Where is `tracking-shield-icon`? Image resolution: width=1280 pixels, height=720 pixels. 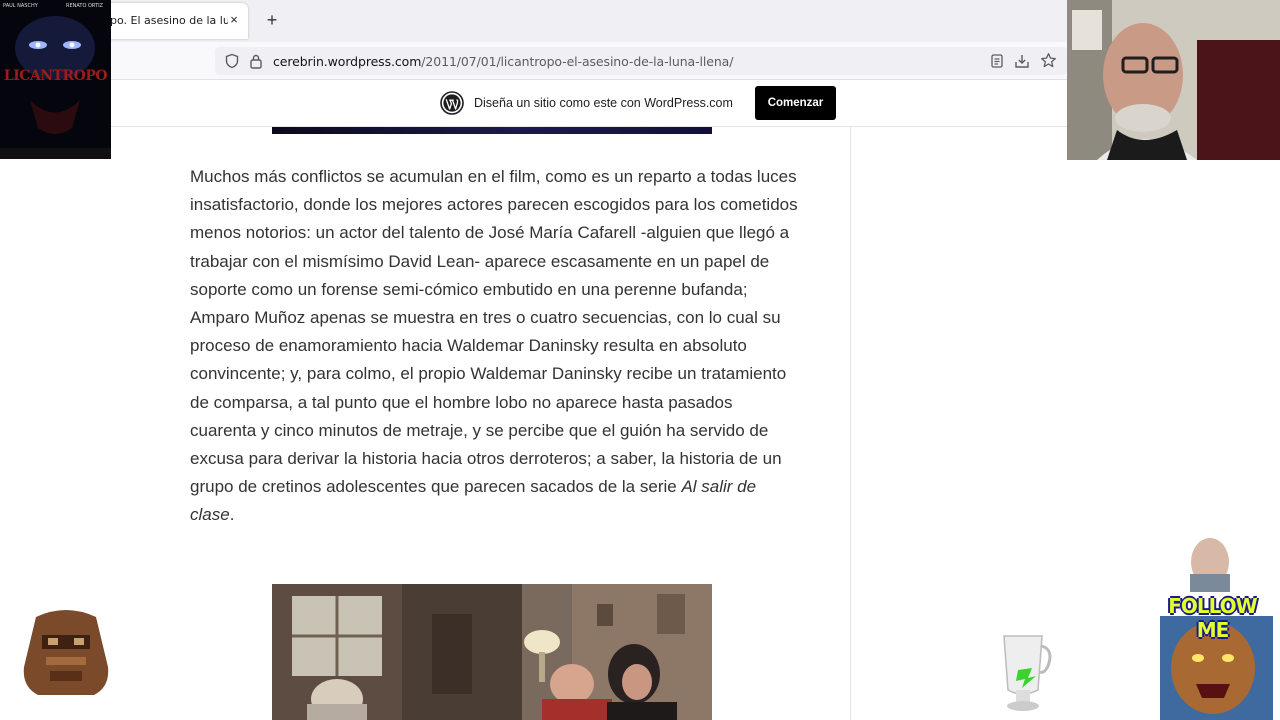 tracking-shield-icon is located at coordinates (232, 61).